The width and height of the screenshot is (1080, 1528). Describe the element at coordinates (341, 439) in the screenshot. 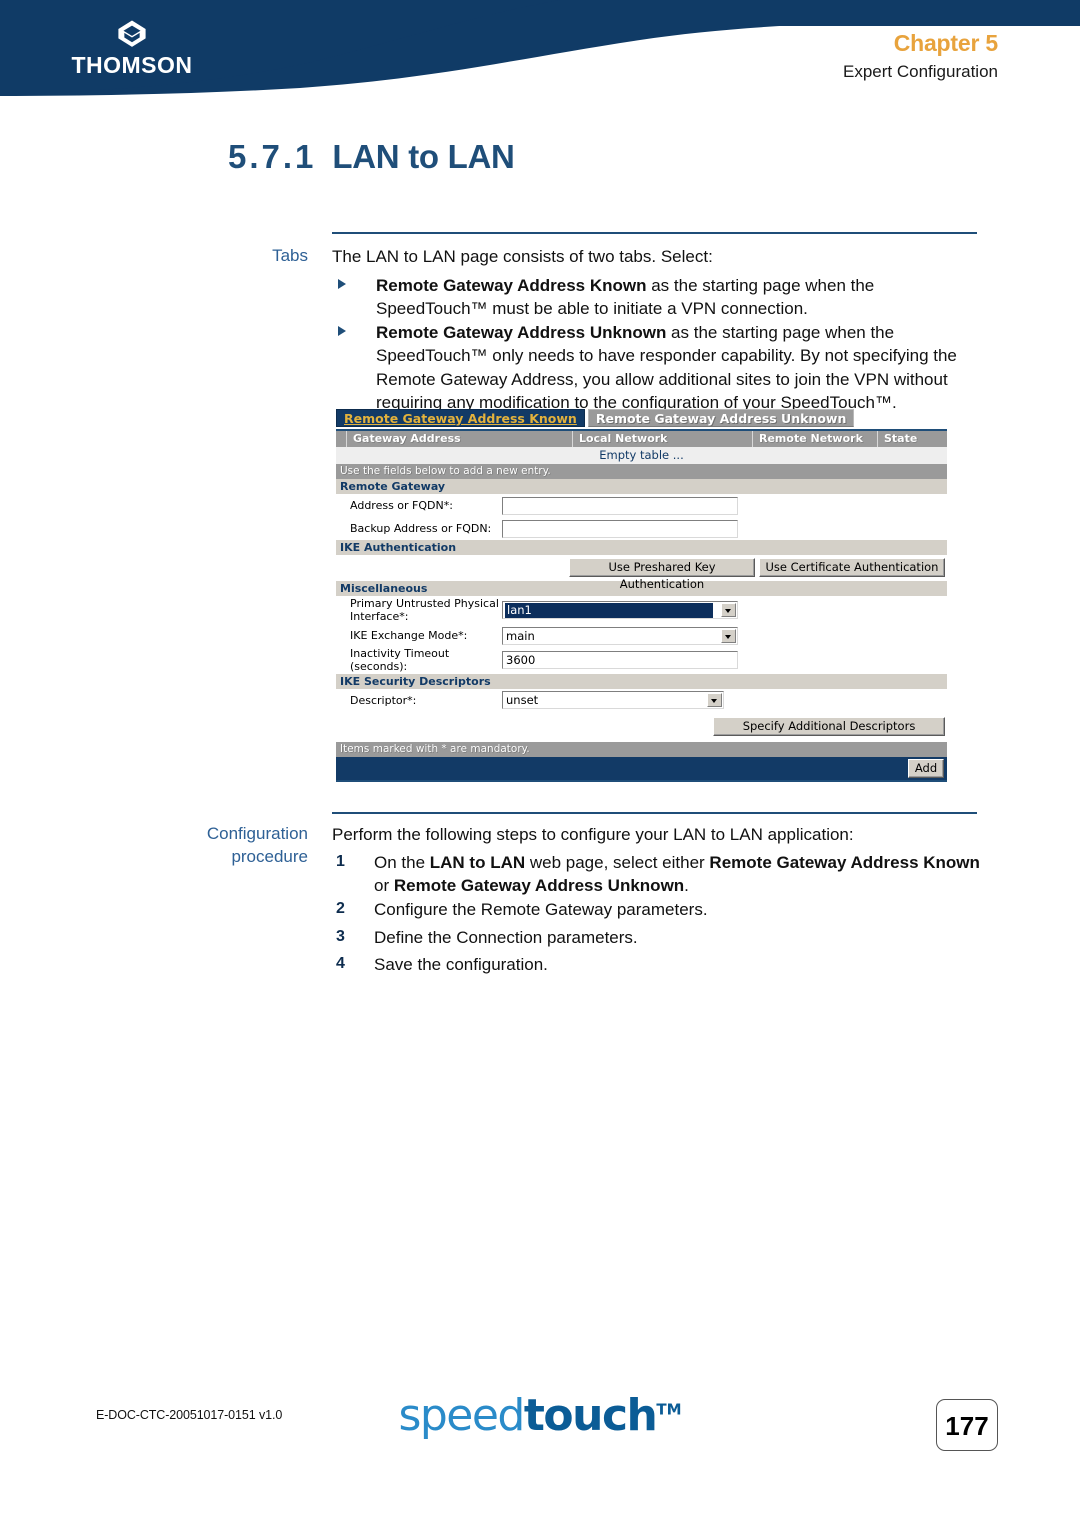

I see `table-header-spacer` at that location.